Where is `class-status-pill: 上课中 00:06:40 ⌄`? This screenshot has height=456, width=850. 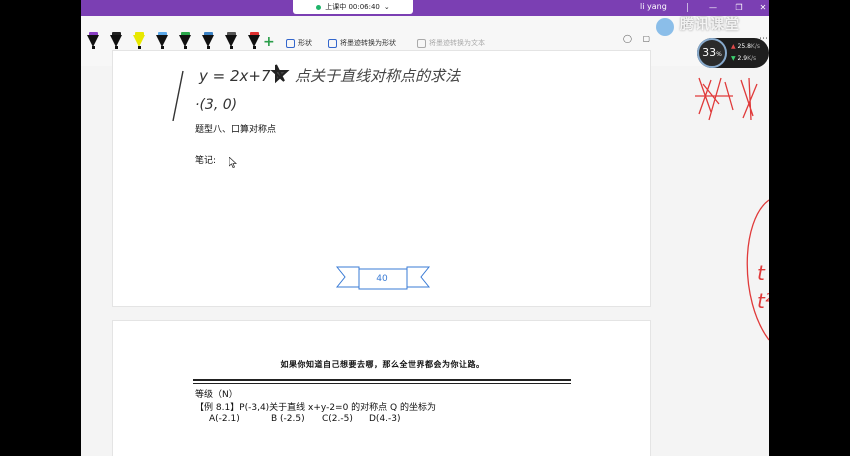
class-status-pill: 上课中 00:06:40 ⌄ is located at coordinates (353, 7).